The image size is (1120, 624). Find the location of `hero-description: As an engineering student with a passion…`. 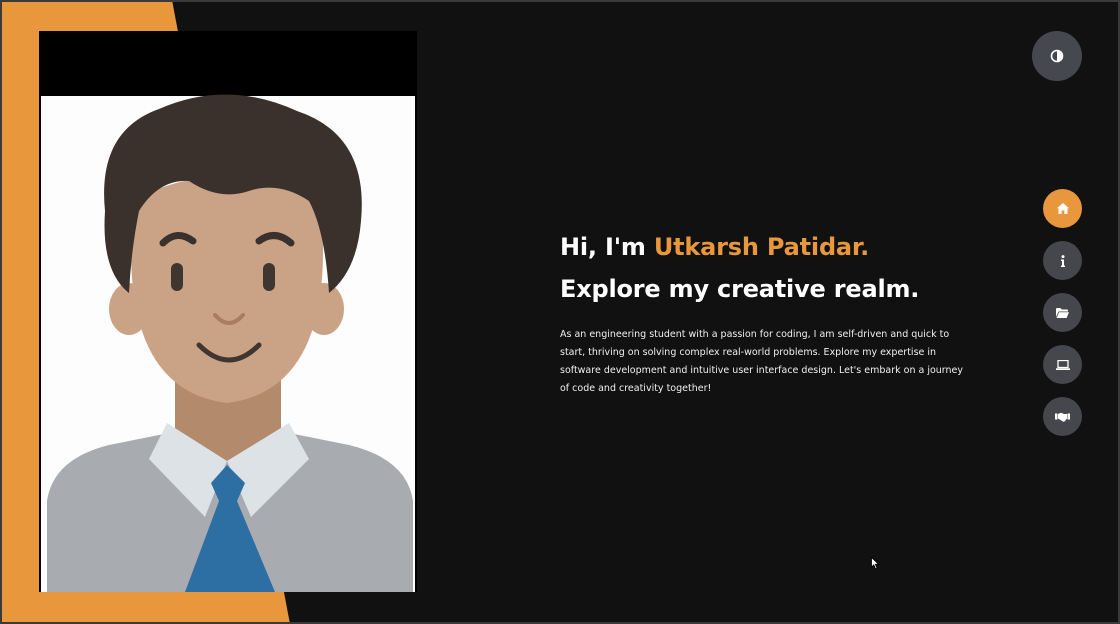

hero-description: As an engineering student with a passion… is located at coordinates (762, 361).